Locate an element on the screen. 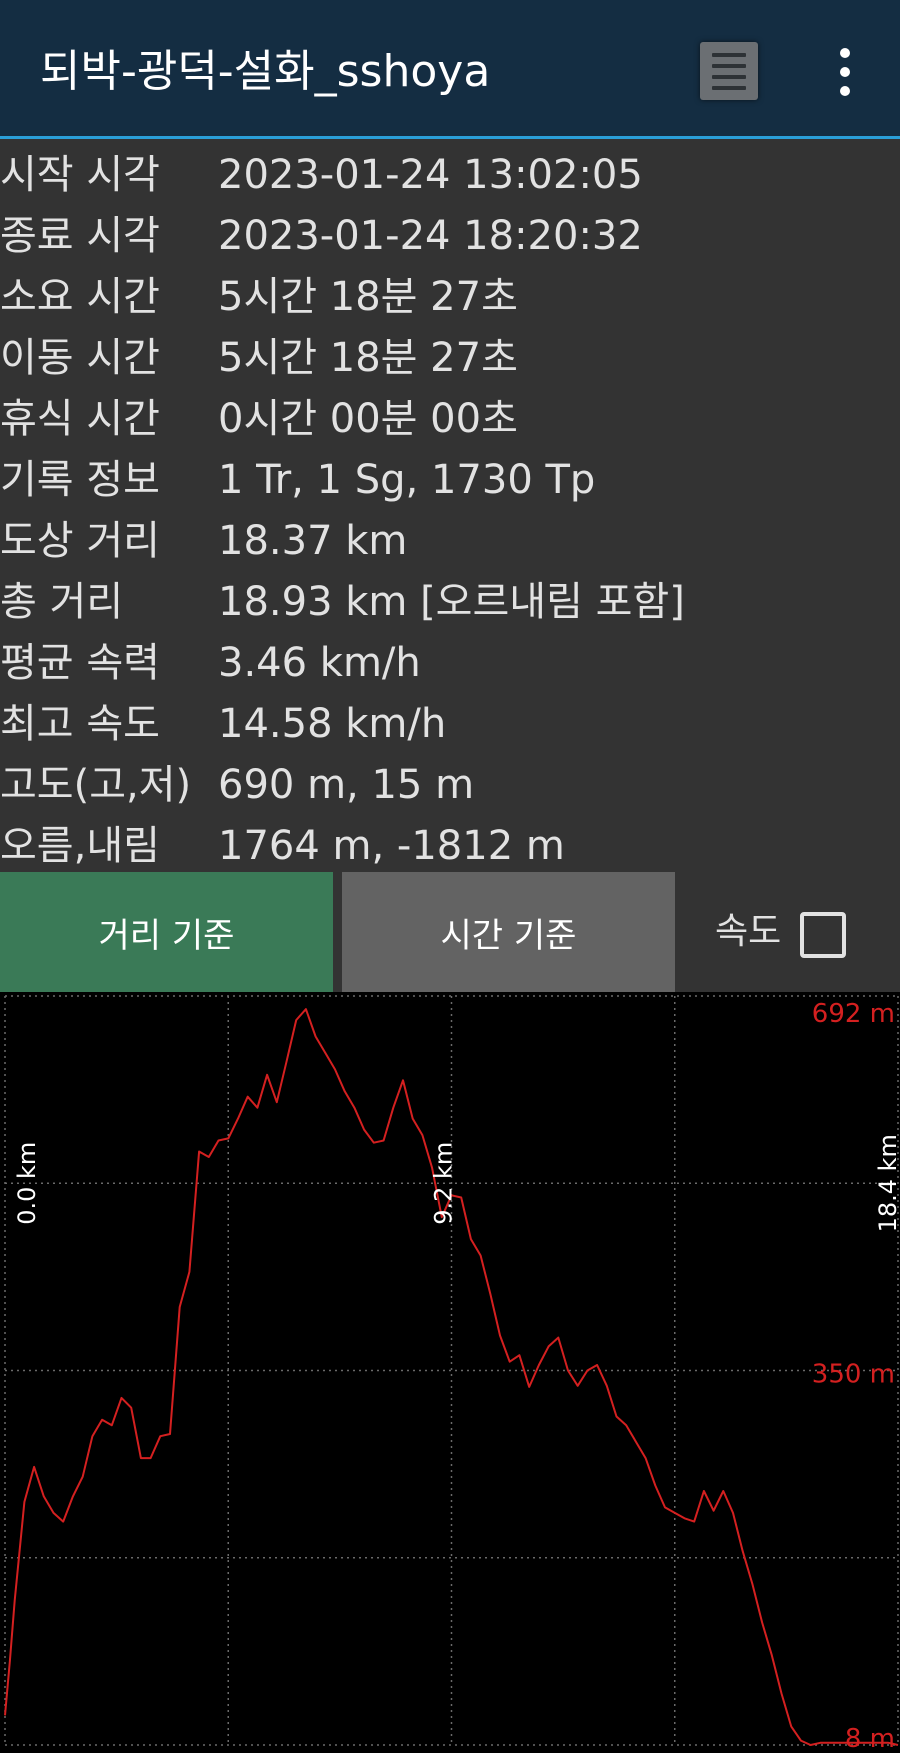 The height and width of the screenshot is (1753, 900). stat-label: 소요 시간 is located at coordinates (80, 297).